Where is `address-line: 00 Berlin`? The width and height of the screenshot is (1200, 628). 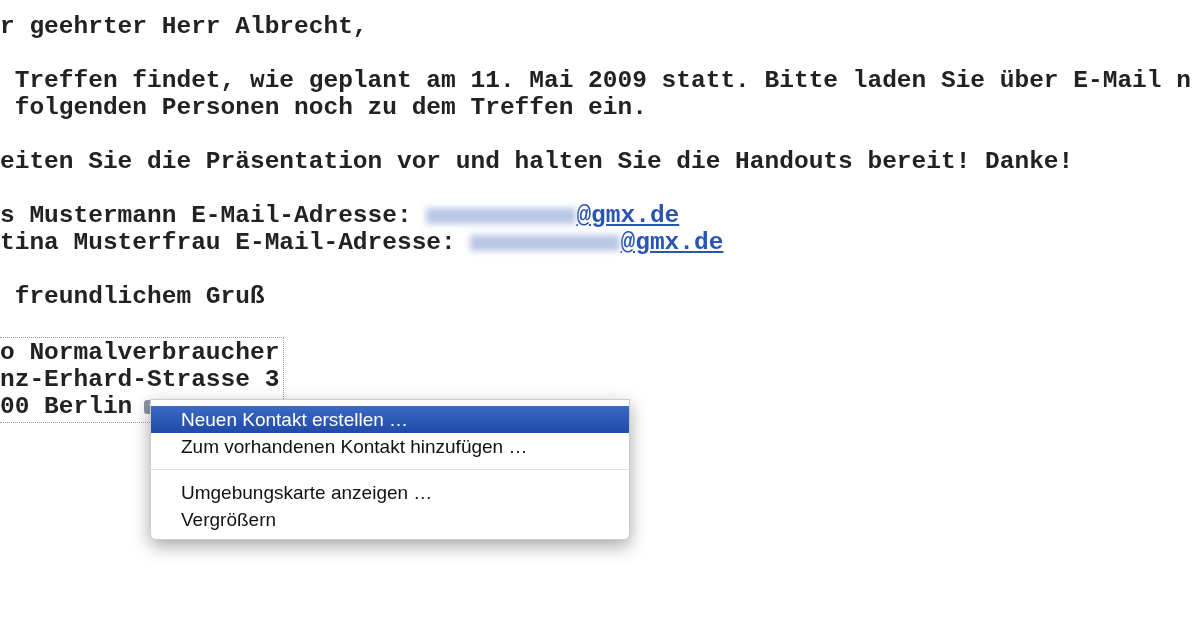 address-line: 00 Berlin is located at coordinates (66, 406).